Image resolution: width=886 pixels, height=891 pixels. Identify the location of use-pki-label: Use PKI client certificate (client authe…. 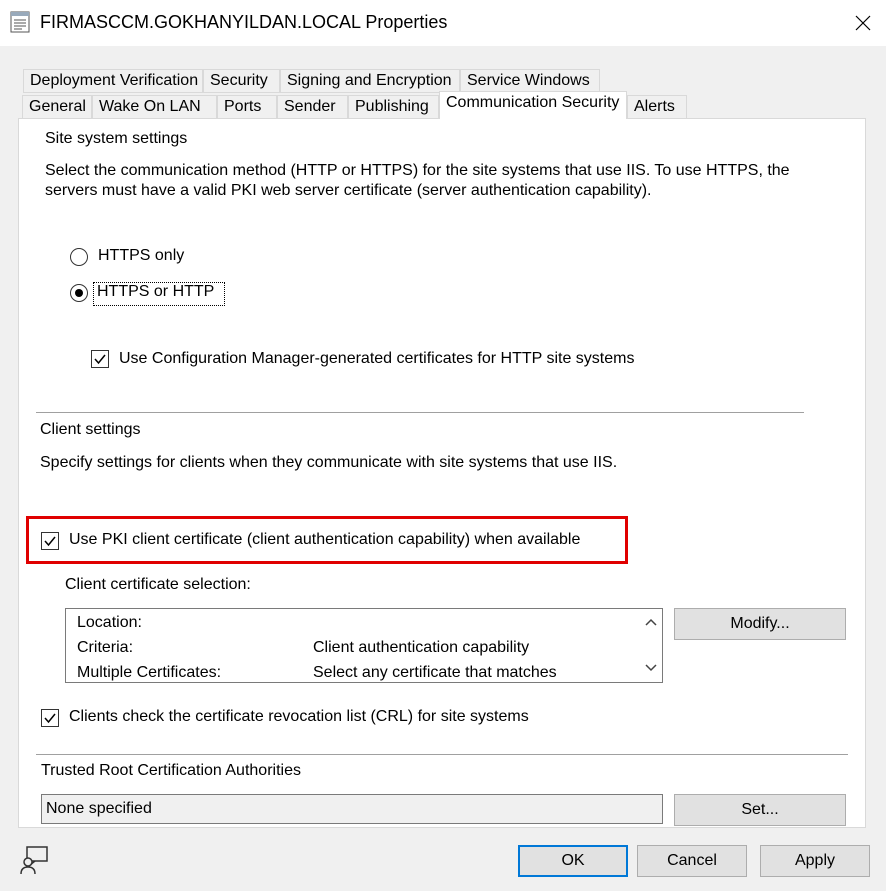
(324, 540).